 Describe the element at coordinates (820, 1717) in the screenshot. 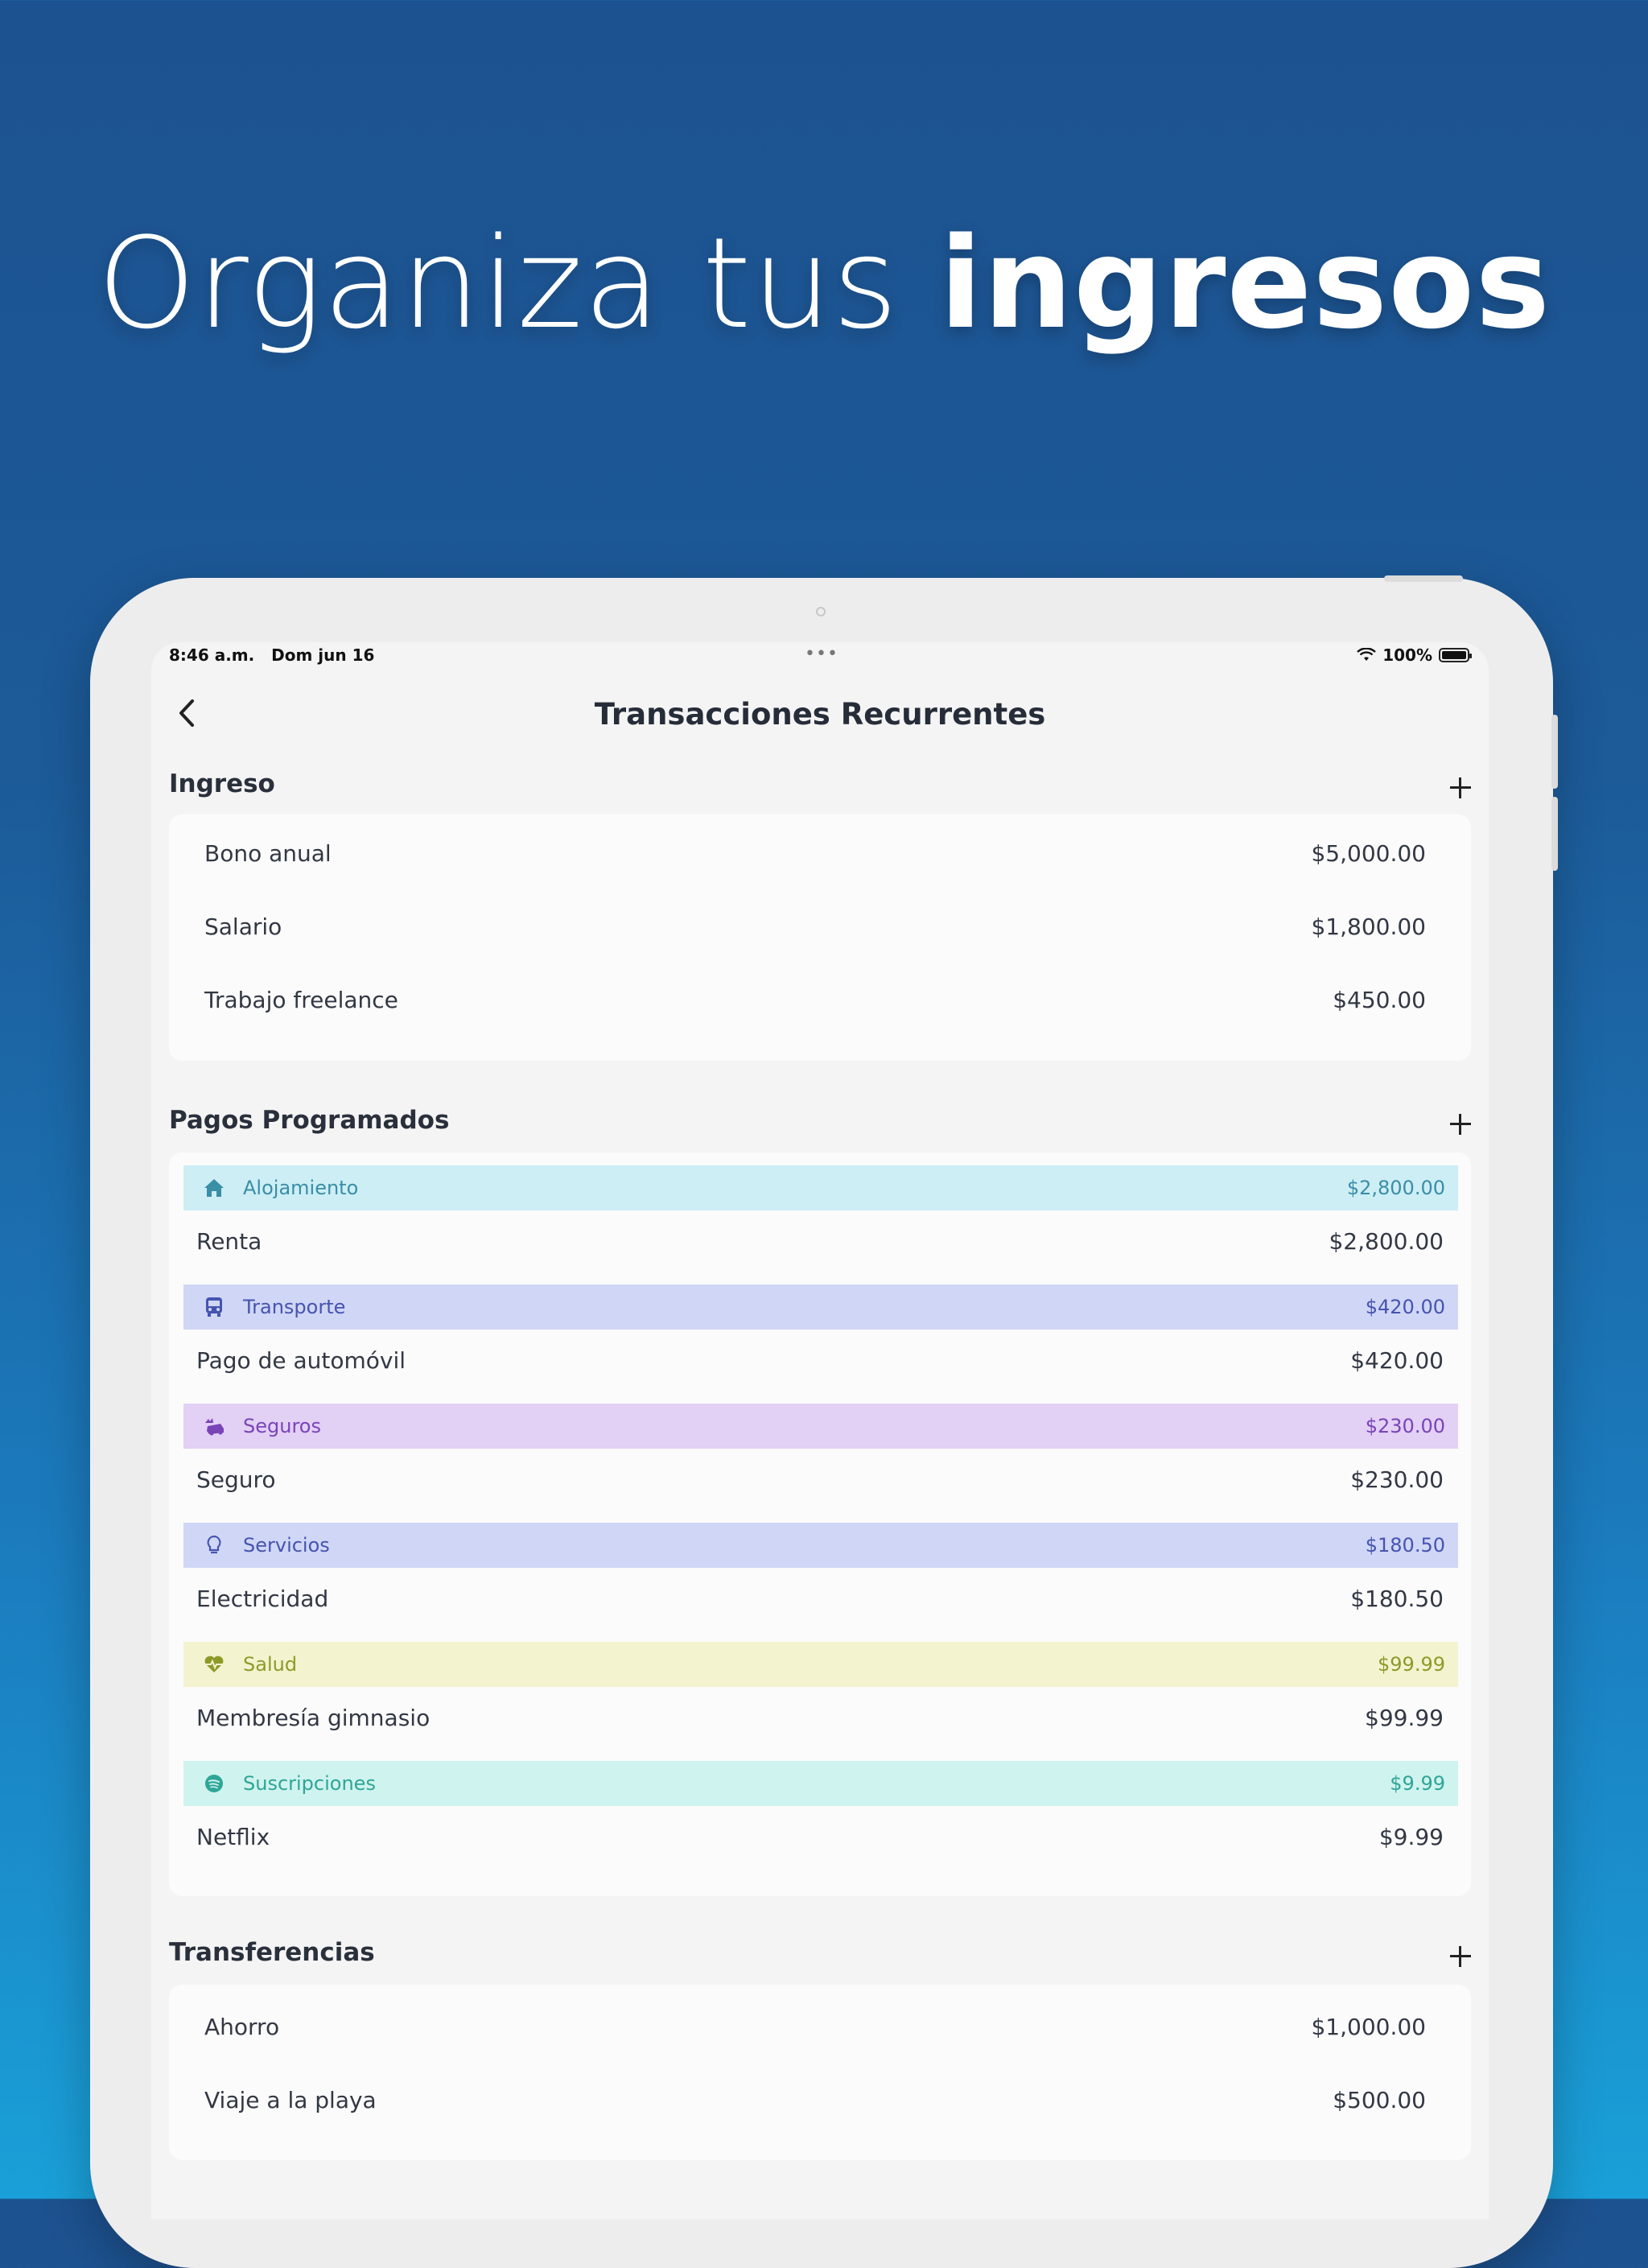

I see `payment-row: Membresía gimnasio $99.99` at that location.